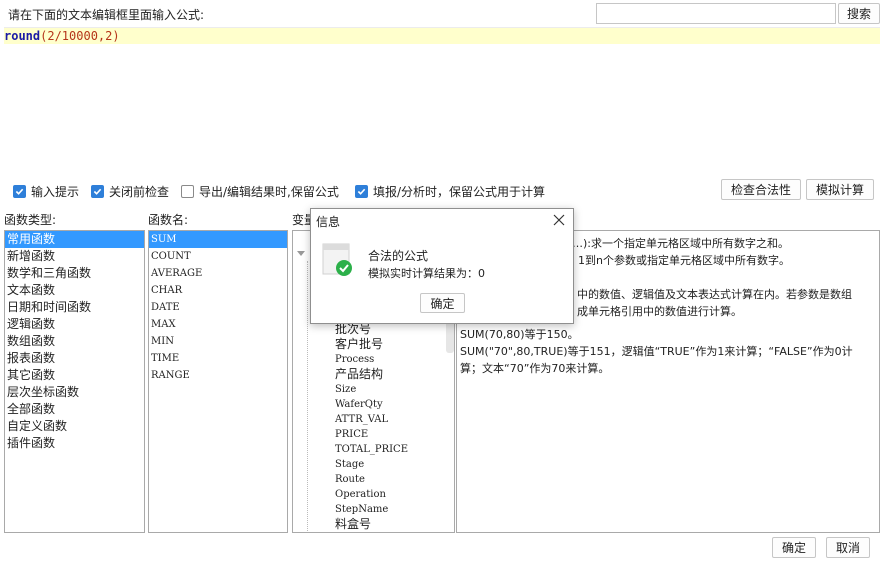  What do you see at coordinates (22, 36) in the screenshot?
I see `formula-function: round` at bounding box center [22, 36].